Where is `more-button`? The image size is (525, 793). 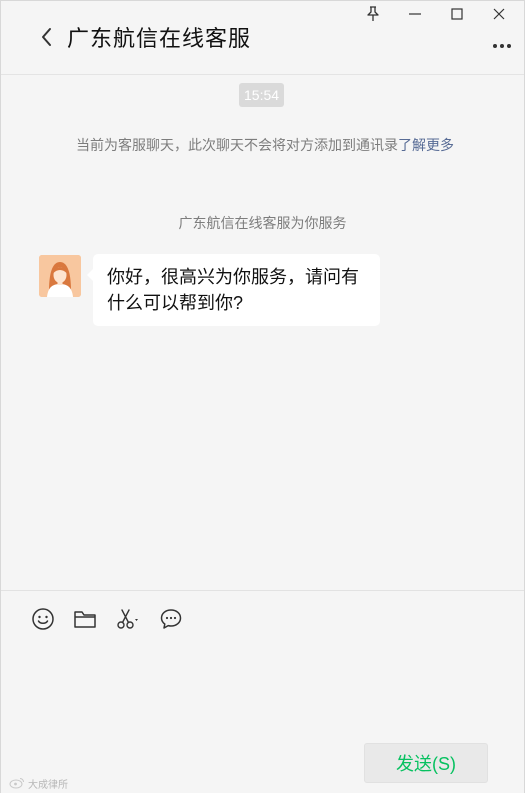
more-button is located at coordinates (502, 46).